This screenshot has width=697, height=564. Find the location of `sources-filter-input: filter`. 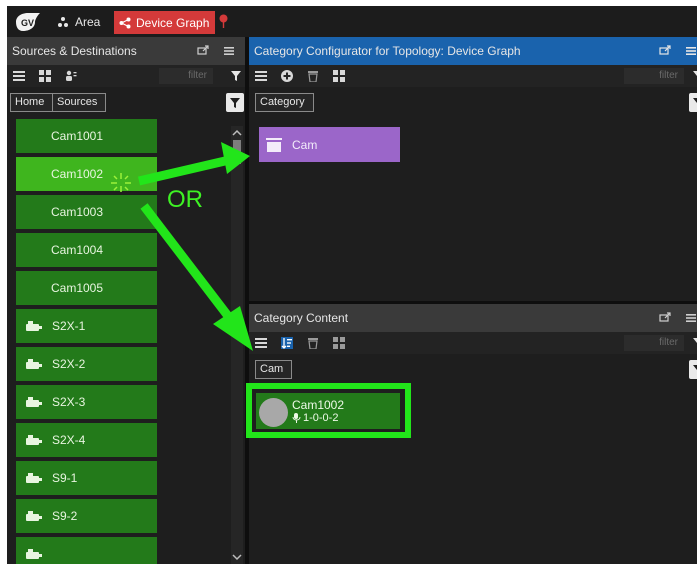

sources-filter-input: filter is located at coordinates (186, 76).